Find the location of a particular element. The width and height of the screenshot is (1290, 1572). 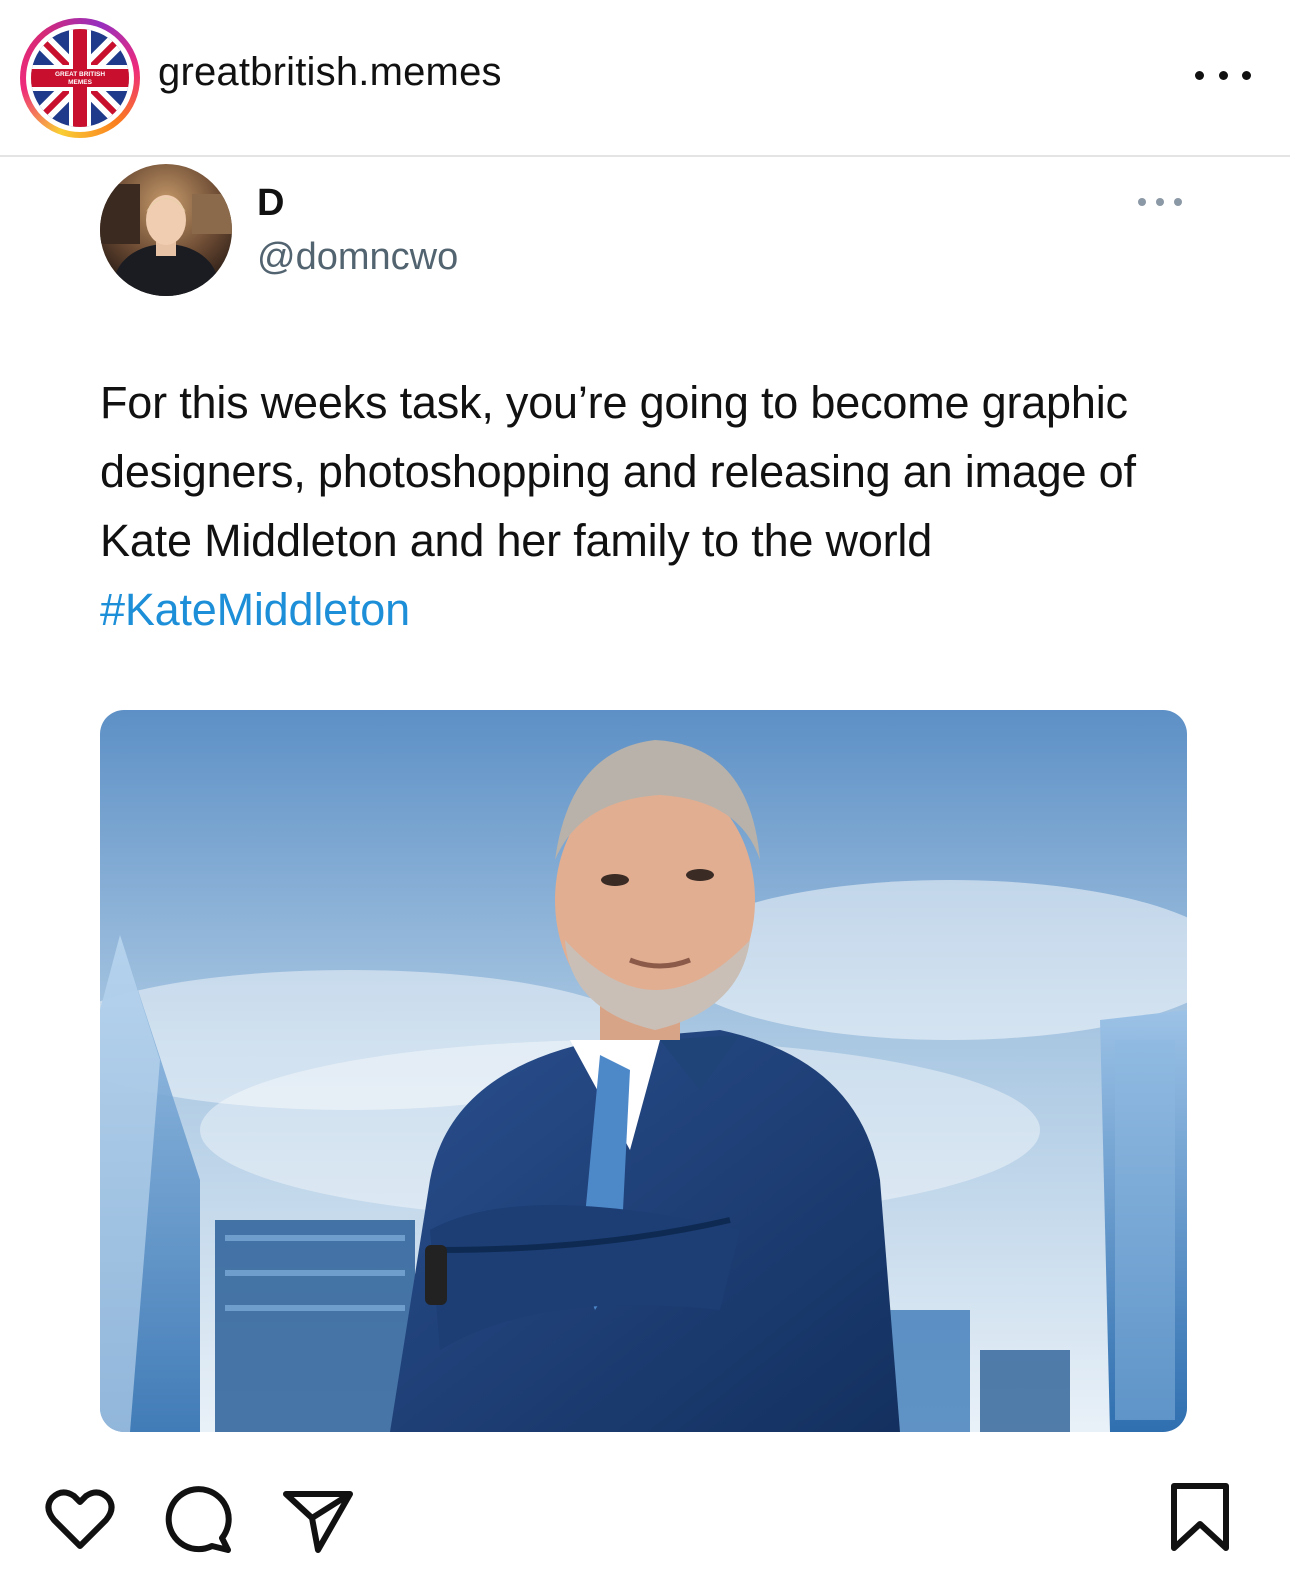

account-username: greatbritish.memes is located at coordinates (330, 72).